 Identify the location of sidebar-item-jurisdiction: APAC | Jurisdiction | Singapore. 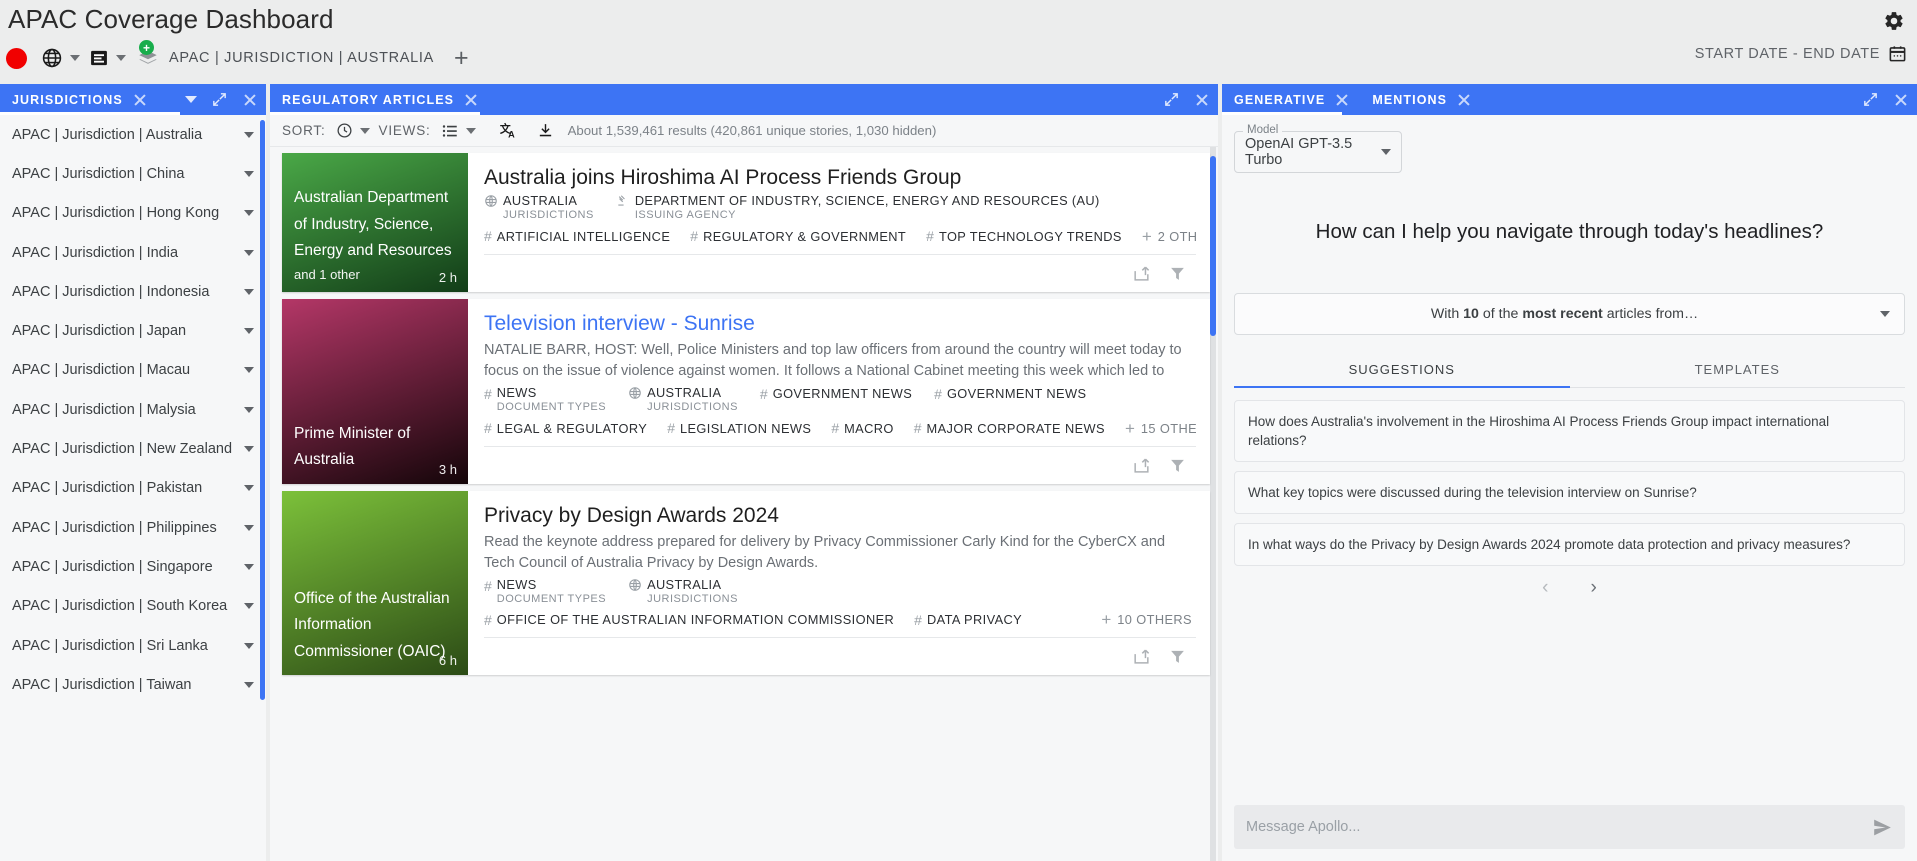
(133, 566).